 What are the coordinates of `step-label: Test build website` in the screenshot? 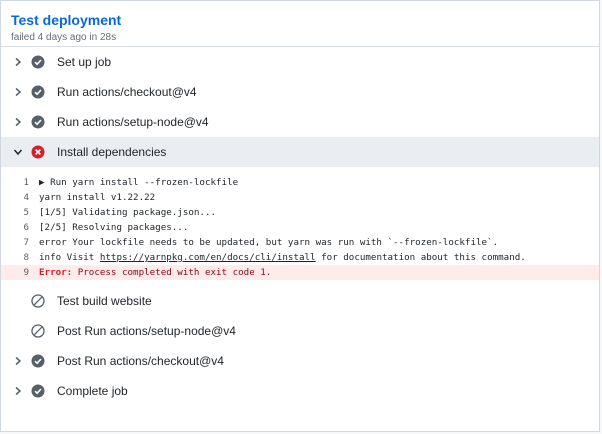 It's located at (104, 301).